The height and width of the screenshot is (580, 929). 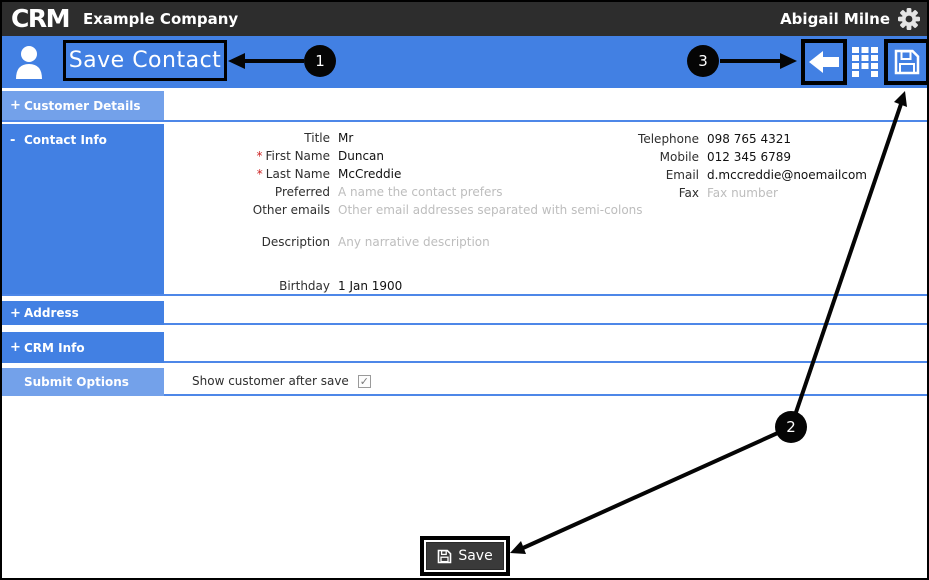 I want to click on field-row-email: Email d.mccreddie@noemailcom, so click(x=740, y=177).